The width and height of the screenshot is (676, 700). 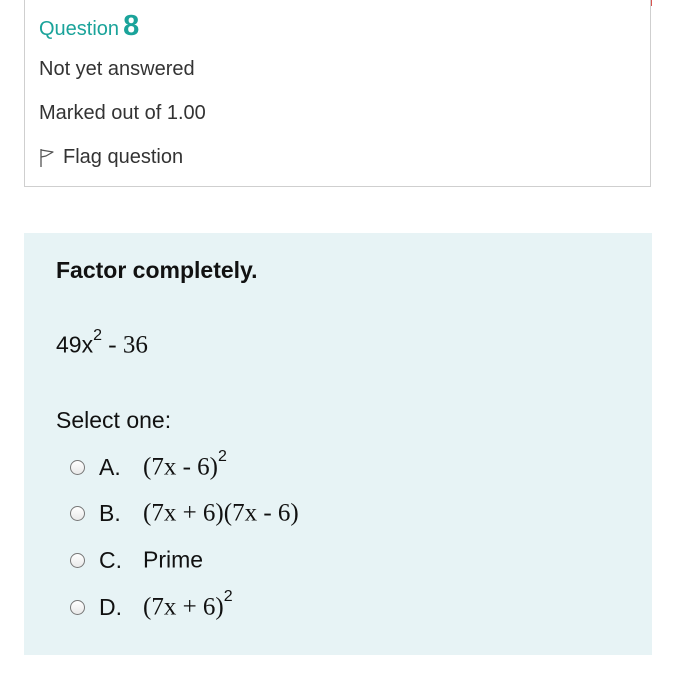 I want to click on option-text: Prime, so click(x=173, y=559).